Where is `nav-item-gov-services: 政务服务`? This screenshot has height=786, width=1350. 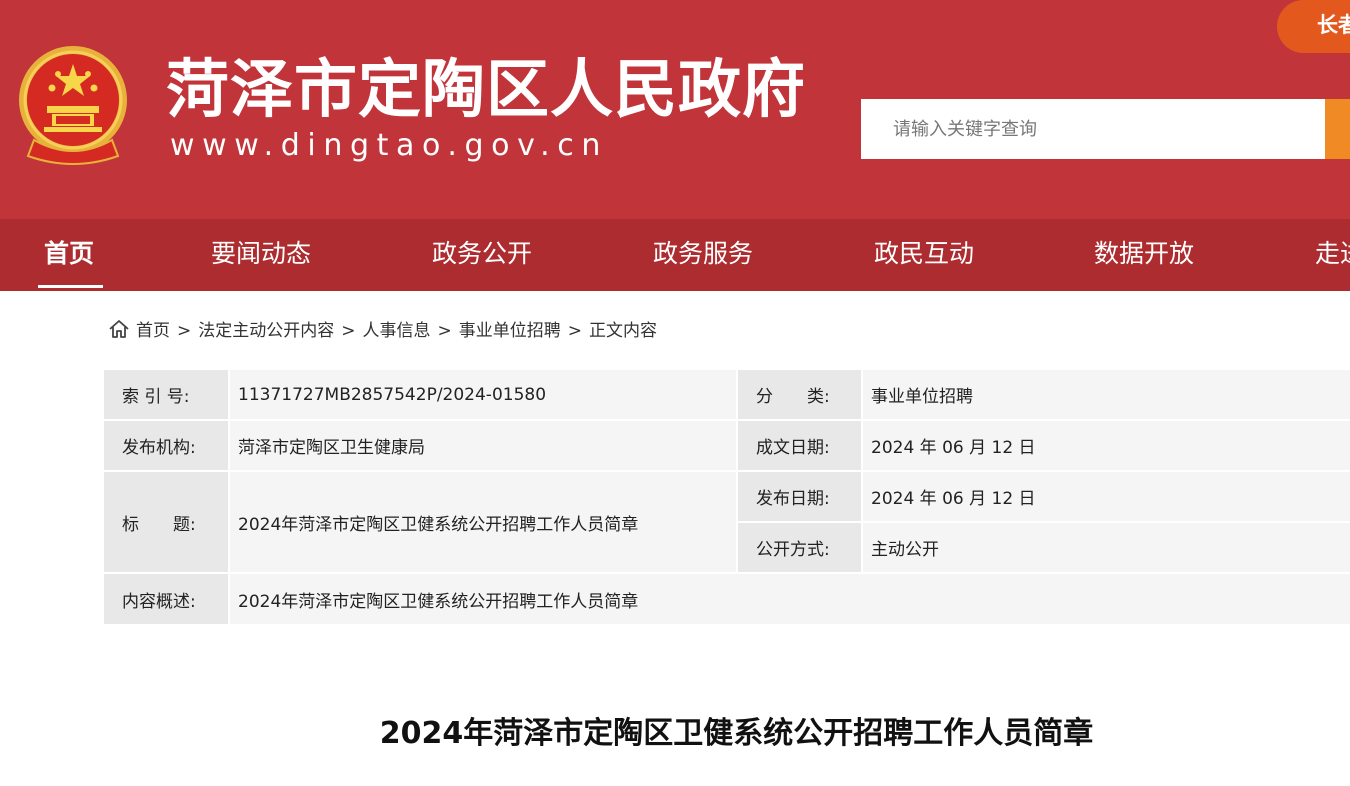
nav-item-gov-services: 政务服务 is located at coordinates (703, 255).